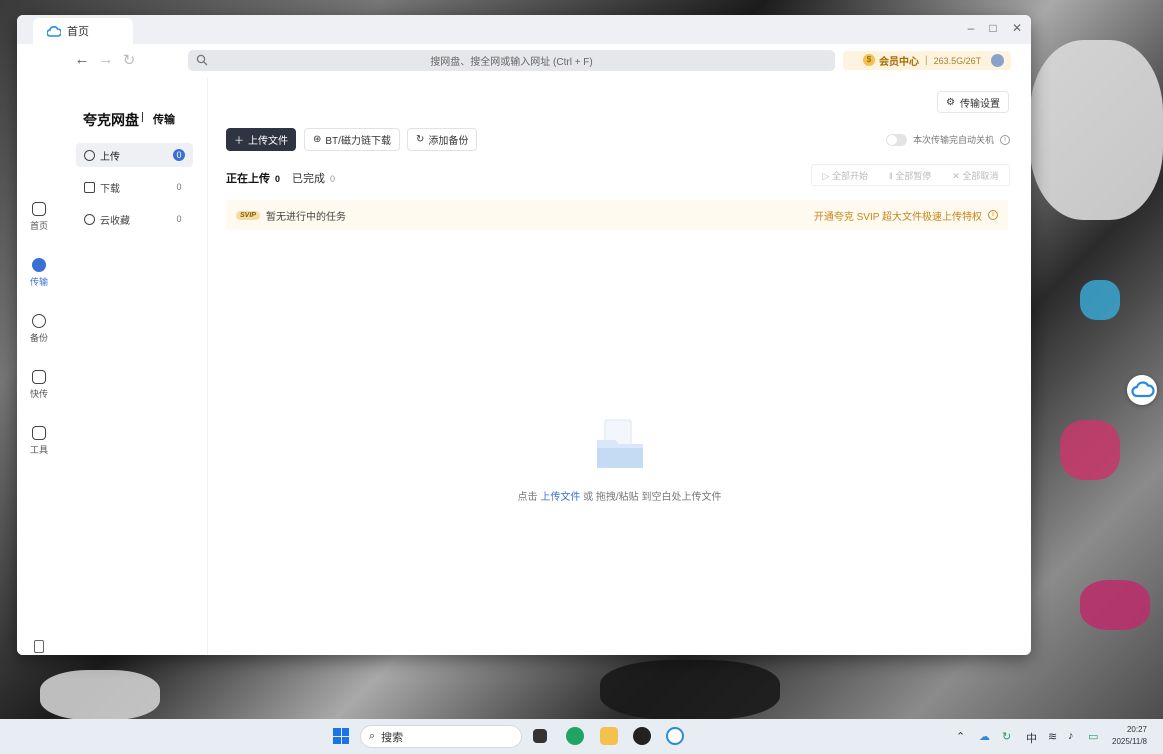 The width and height of the screenshot is (1163, 754). Describe the element at coordinates (305, 217) in the screenshot. I see `notice-text: 暂无进行中的任务` at that location.